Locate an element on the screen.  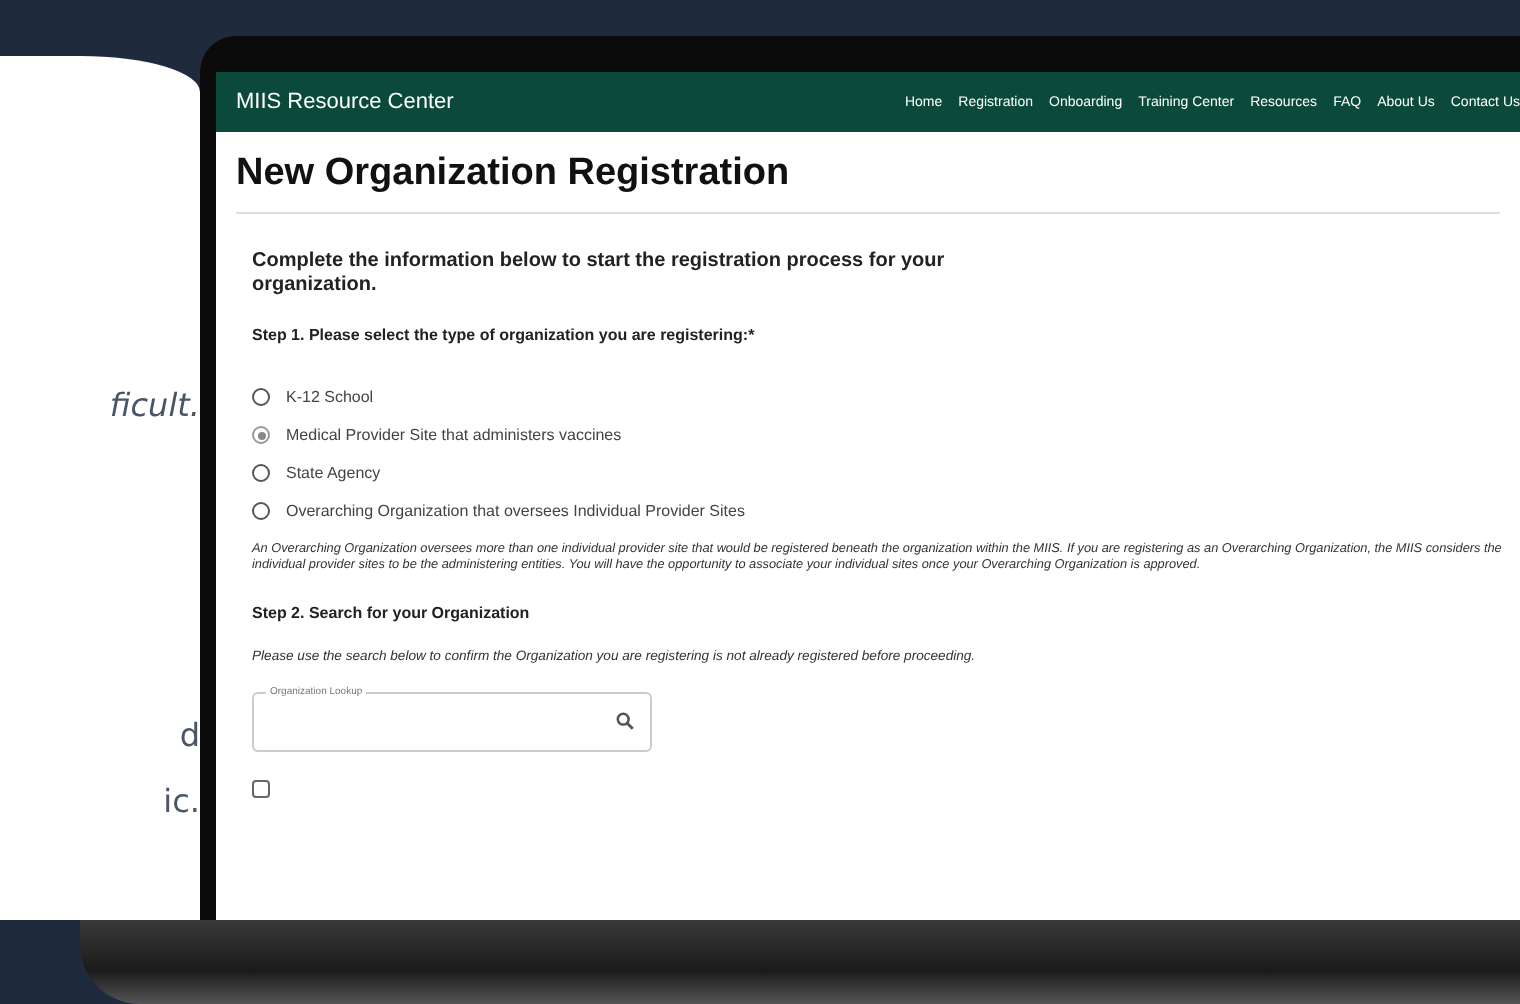
radio-label: State Agency is located at coordinates (333, 473).